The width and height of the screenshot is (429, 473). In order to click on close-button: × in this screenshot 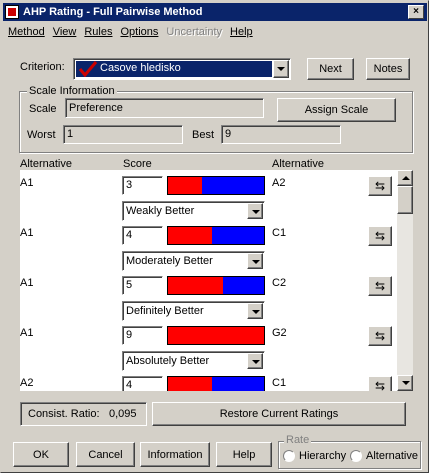, I will do `click(416, 12)`.